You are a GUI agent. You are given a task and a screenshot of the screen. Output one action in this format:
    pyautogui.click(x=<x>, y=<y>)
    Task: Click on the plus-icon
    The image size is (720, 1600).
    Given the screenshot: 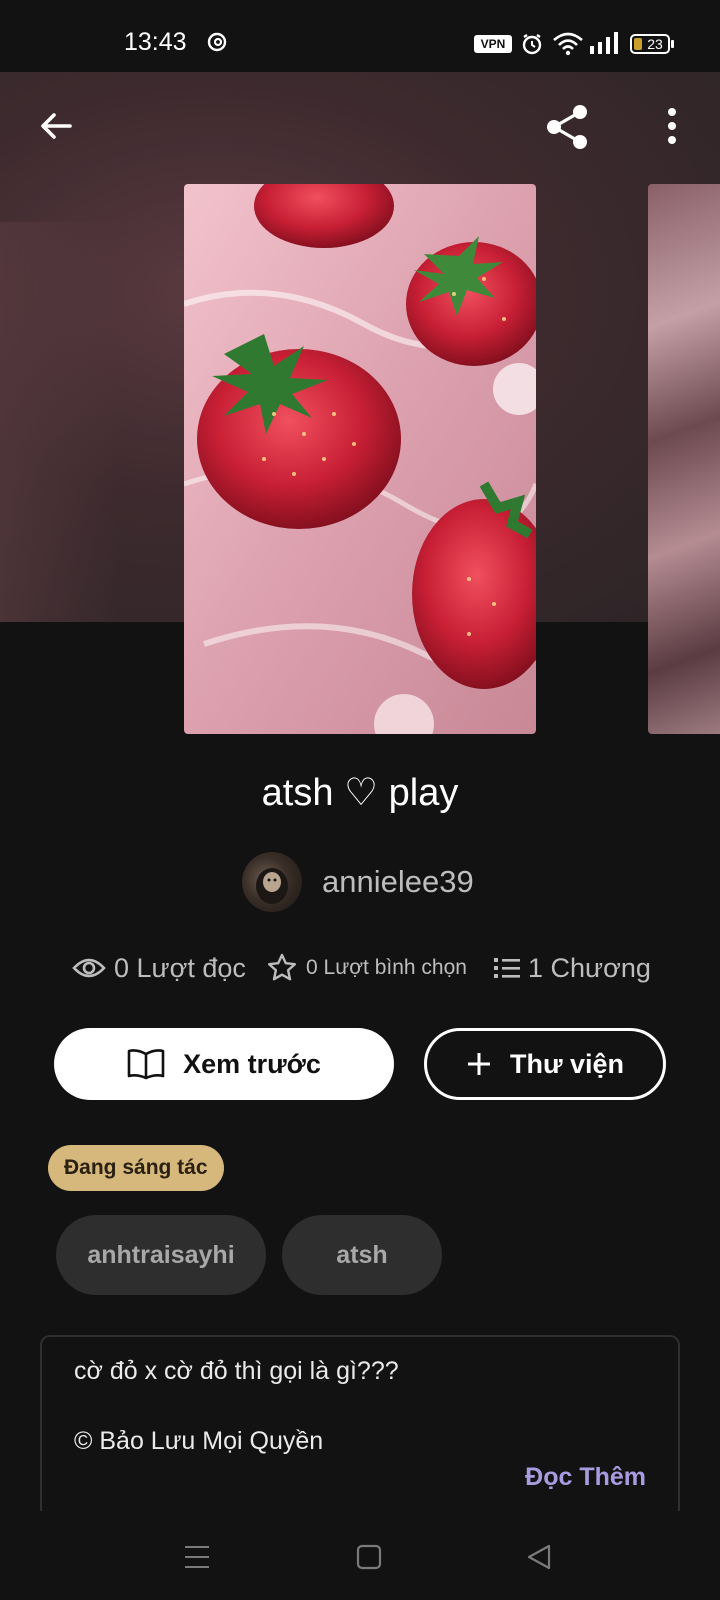 What is the action you would take?
    pyautogui.click(x=478, y=1064)
    